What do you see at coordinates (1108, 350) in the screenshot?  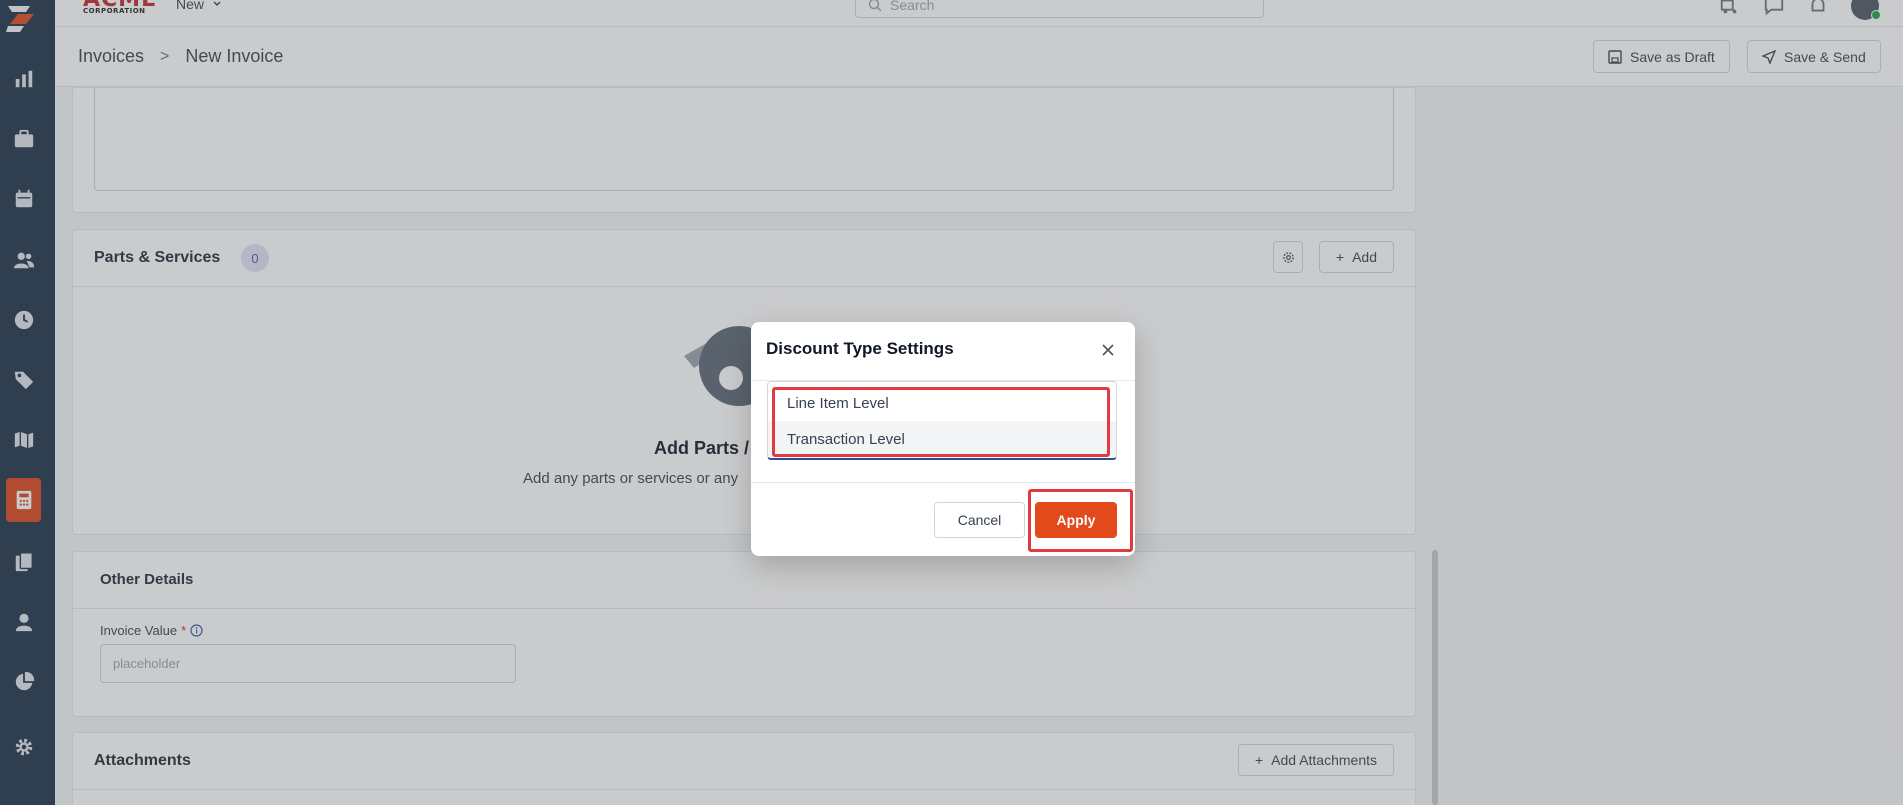 I see `close-icon` at bounding box center [1108, 350].